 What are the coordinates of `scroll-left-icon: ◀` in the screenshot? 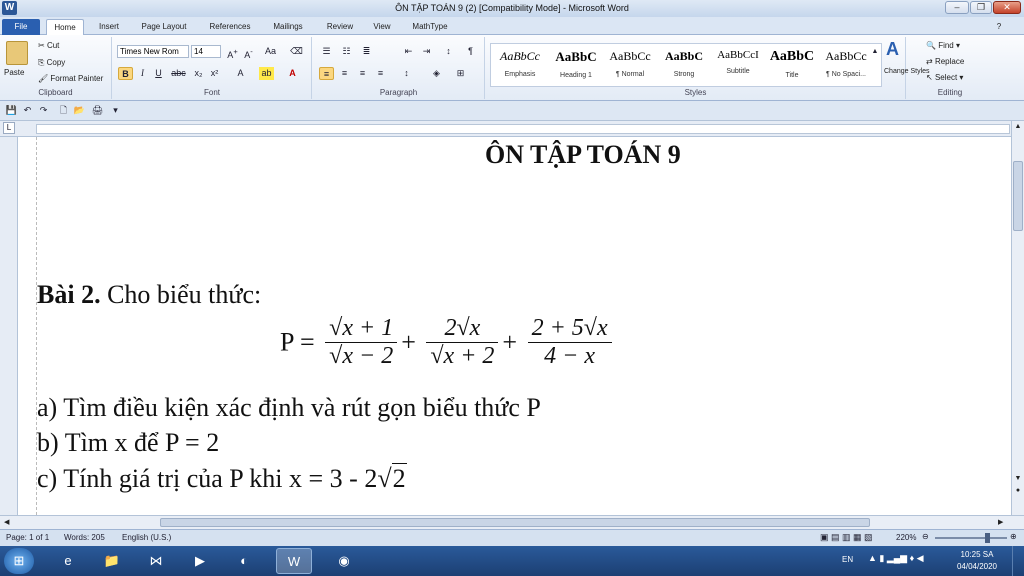 It's located at (9, 522).